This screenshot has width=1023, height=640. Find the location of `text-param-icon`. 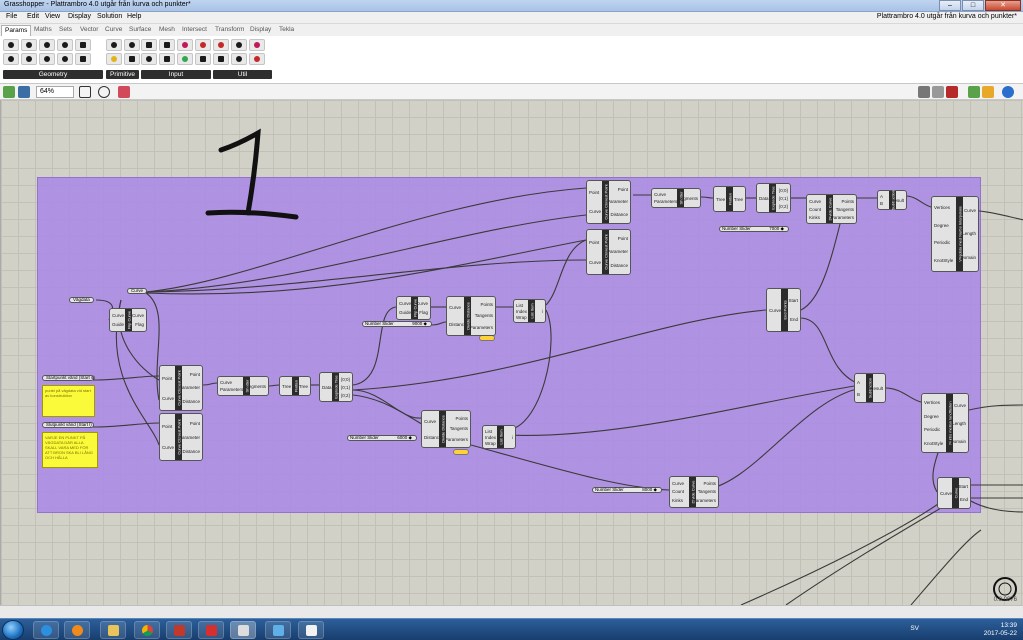

text-param-icon is located at coordinates (132, 59).